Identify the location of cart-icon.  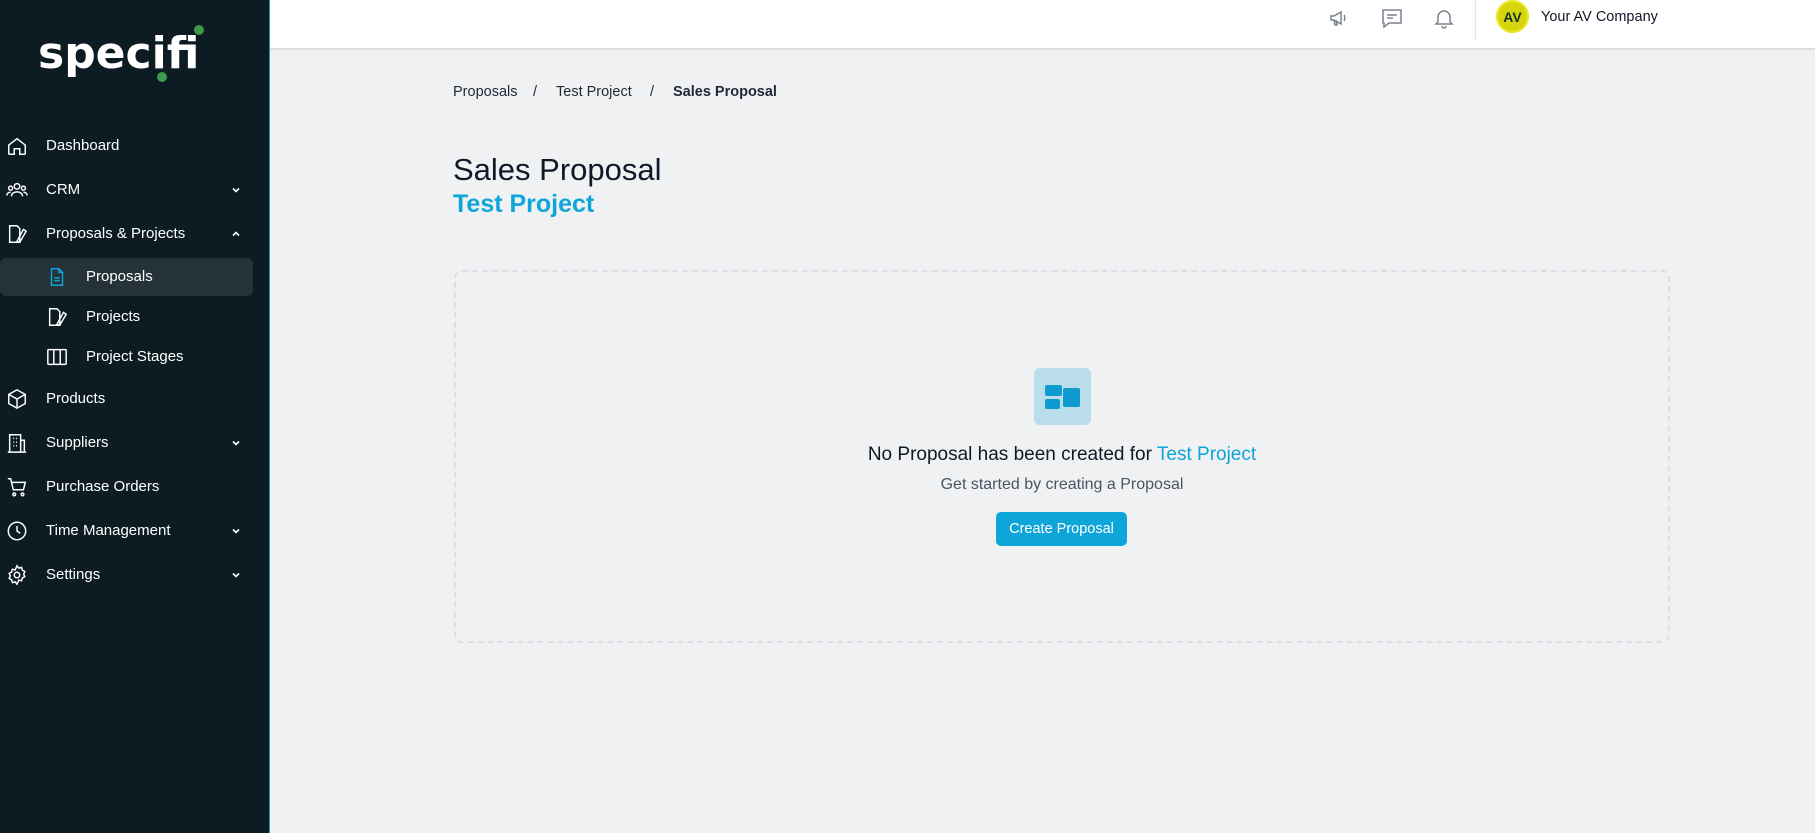
(17, 487).